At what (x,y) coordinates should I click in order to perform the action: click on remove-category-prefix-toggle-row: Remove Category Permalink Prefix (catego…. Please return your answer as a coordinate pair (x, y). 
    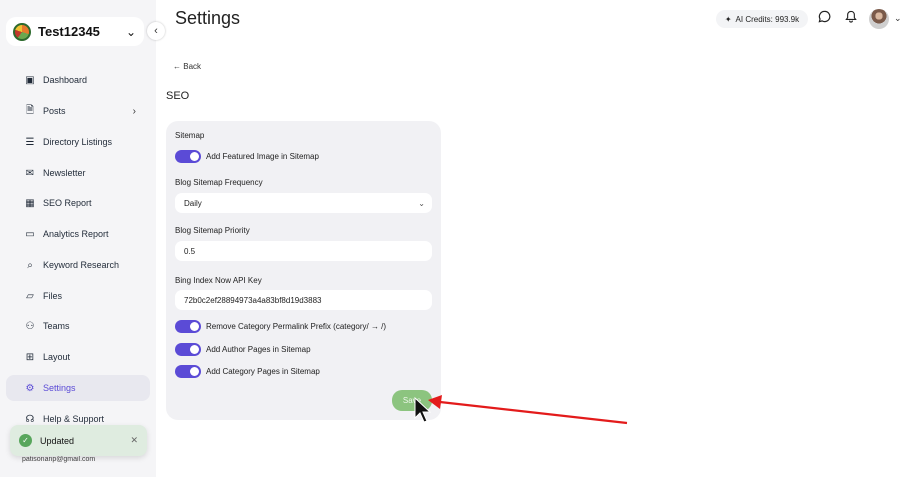
    Looking at the image, I should click on (280, 326).